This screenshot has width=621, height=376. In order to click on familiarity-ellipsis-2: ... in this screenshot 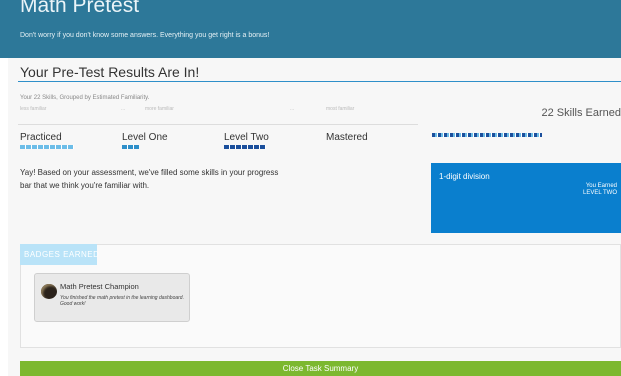, I will do `click(292, 109)`.